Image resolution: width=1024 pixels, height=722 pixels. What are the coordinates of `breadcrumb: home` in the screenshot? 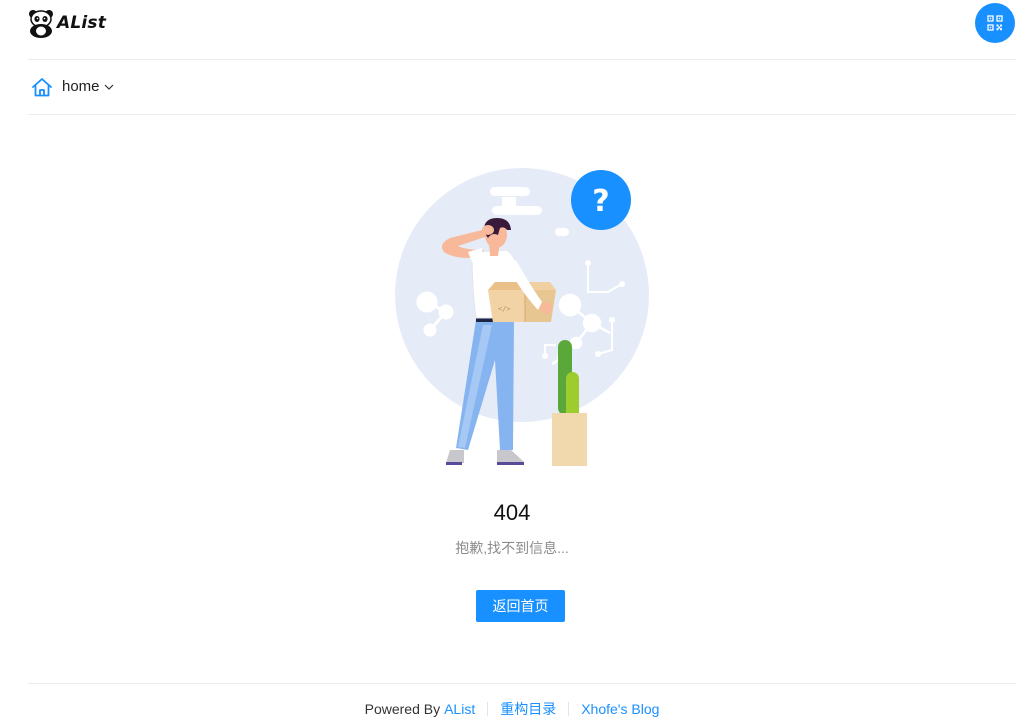 It's located at (522, 87).